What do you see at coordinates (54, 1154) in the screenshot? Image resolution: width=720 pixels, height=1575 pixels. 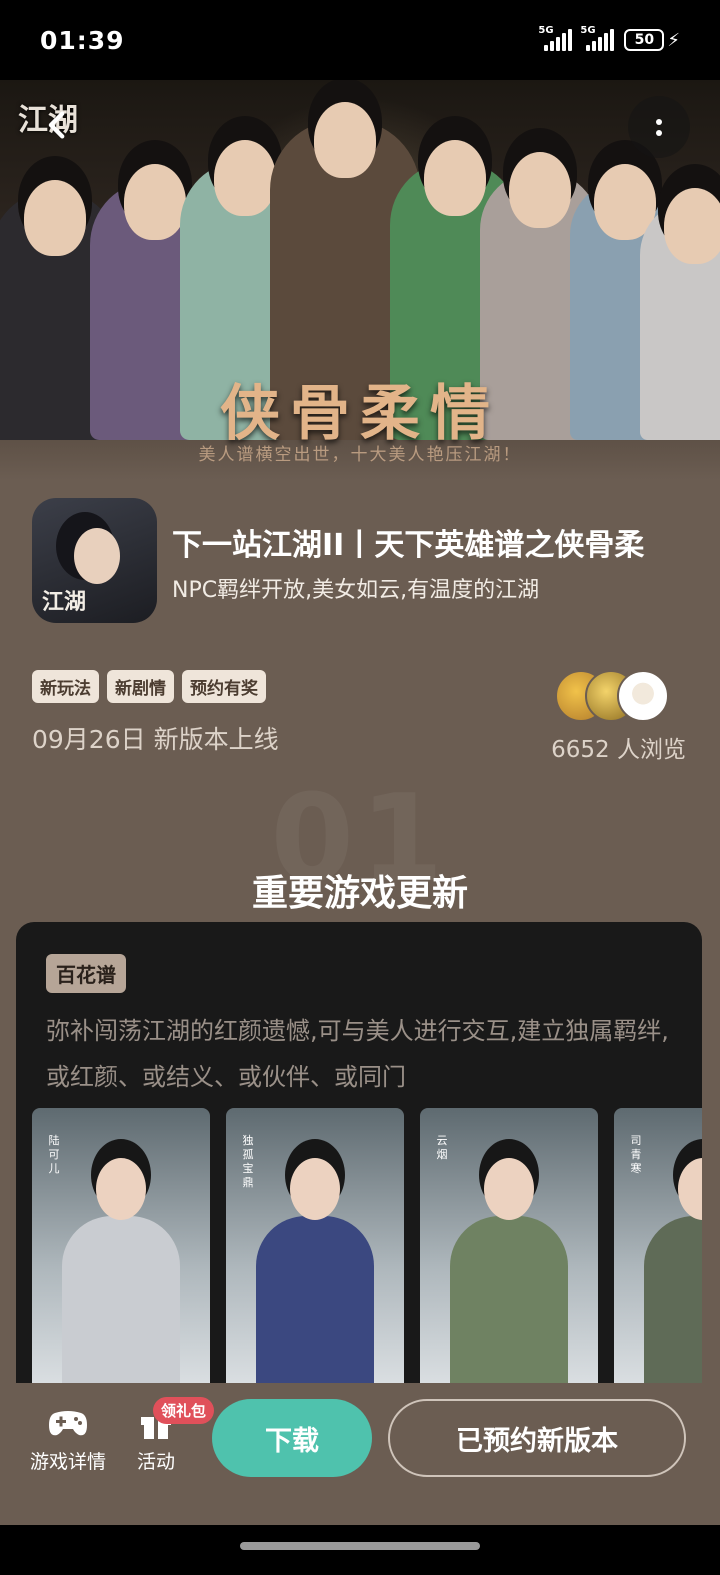 I see `portrait-name: 陆可儿` at bounding box center [54, 1154].